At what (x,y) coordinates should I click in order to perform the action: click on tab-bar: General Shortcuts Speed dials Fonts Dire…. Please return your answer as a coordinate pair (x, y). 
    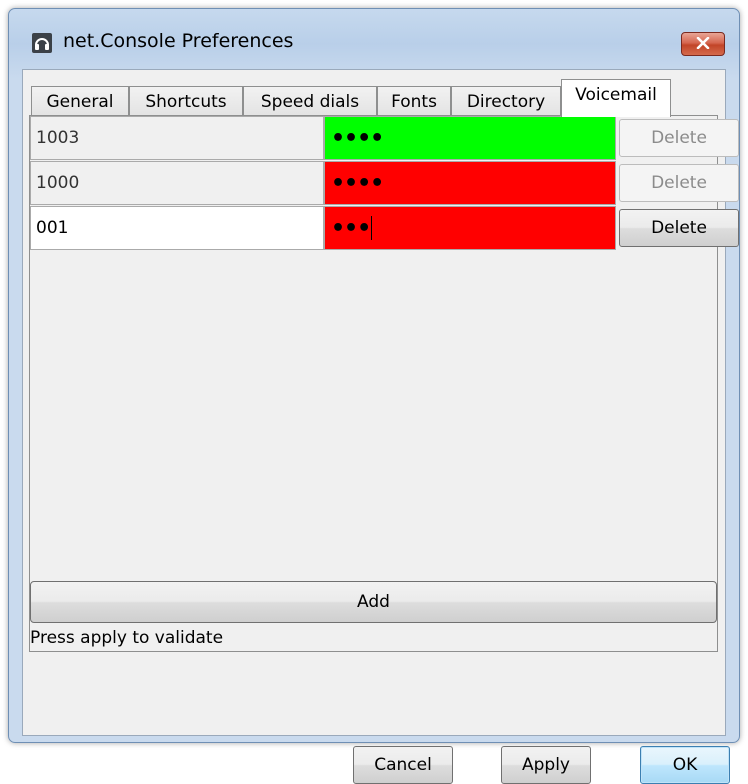
    Looking at the image, I should click on (376, 96).